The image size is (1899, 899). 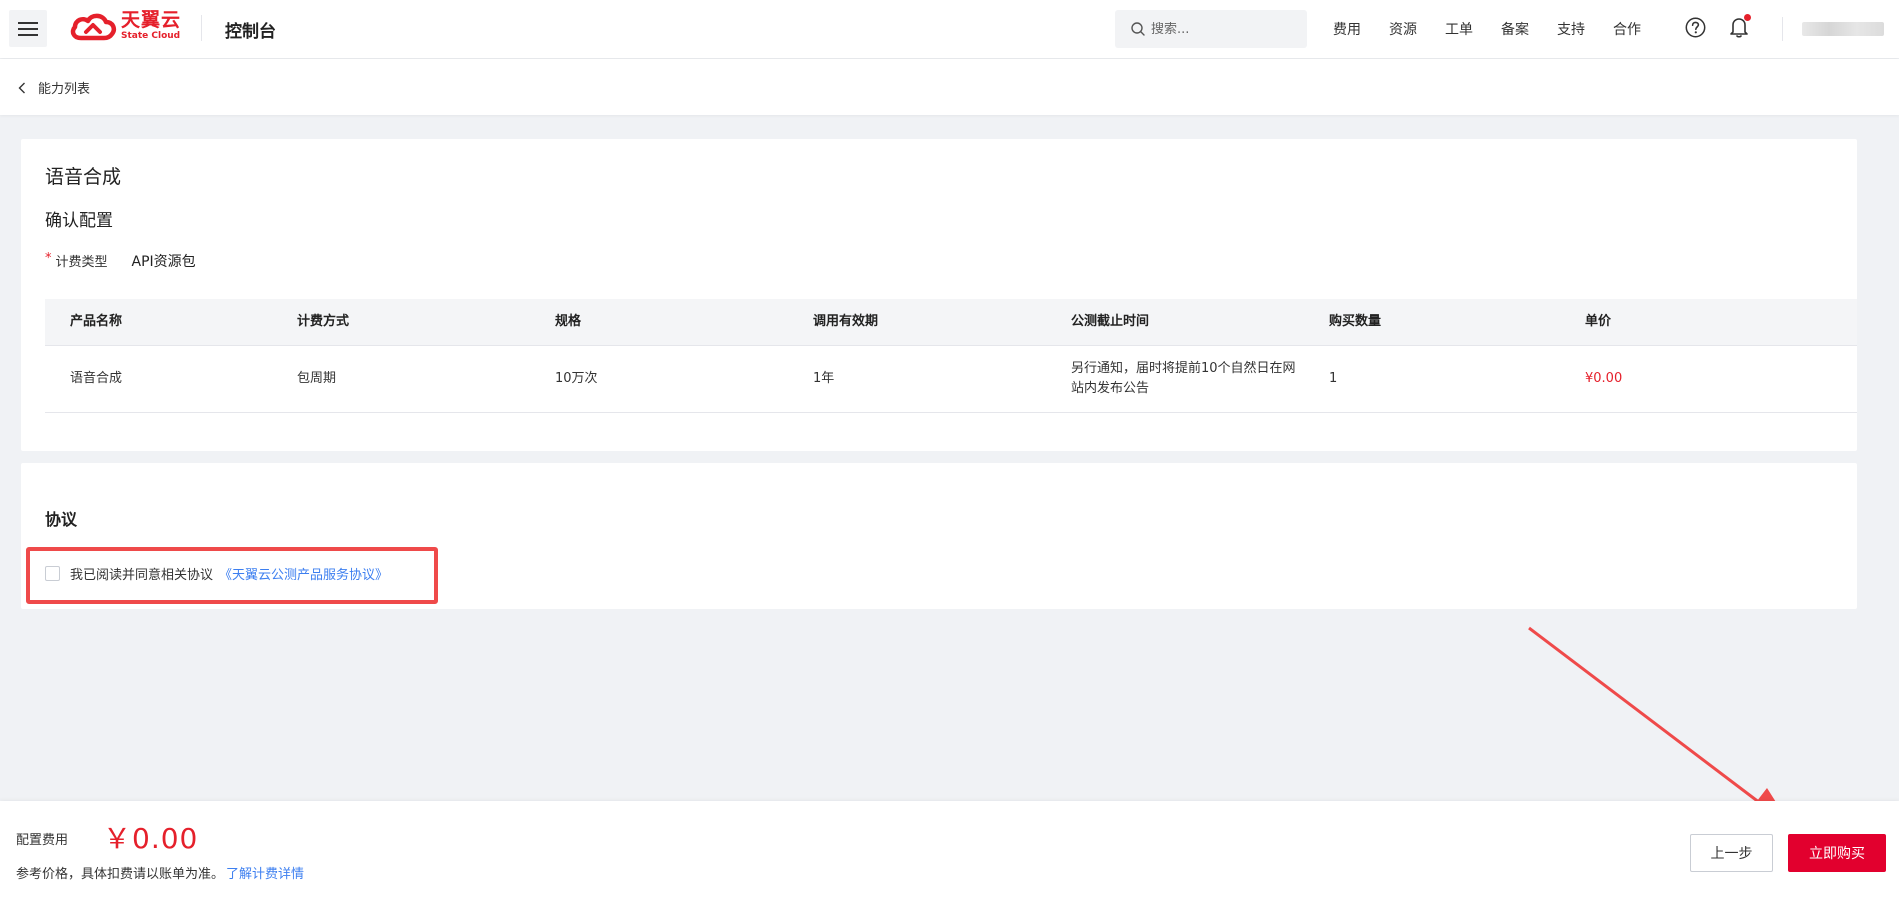 What do you see at coordinates (1627, 29) in the screenshot?
I see `nav-link-partners: 合作` at bounding box center [1627, 29].